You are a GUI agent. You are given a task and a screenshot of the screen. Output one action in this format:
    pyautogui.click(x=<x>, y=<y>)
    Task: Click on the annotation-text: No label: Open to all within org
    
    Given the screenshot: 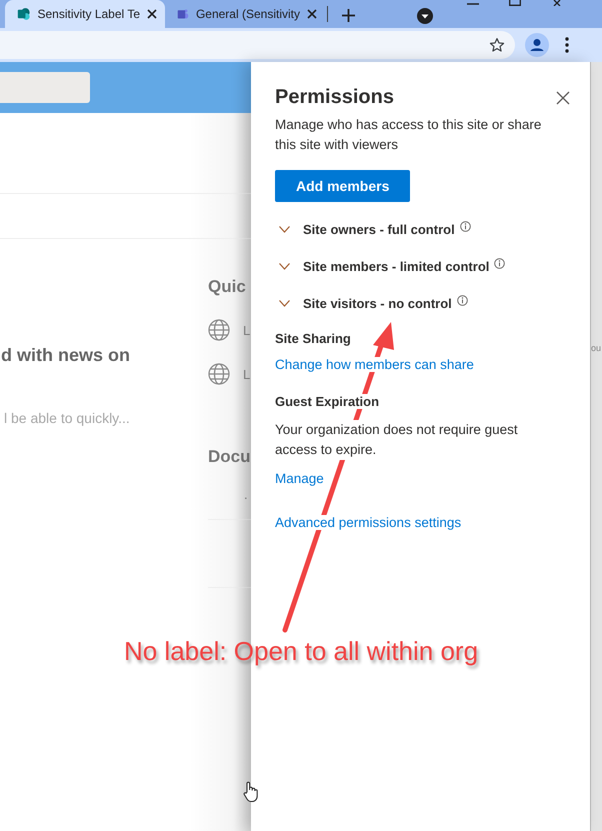 What is the action you would take?
    pyautogui.click(x=301, y=651)
    